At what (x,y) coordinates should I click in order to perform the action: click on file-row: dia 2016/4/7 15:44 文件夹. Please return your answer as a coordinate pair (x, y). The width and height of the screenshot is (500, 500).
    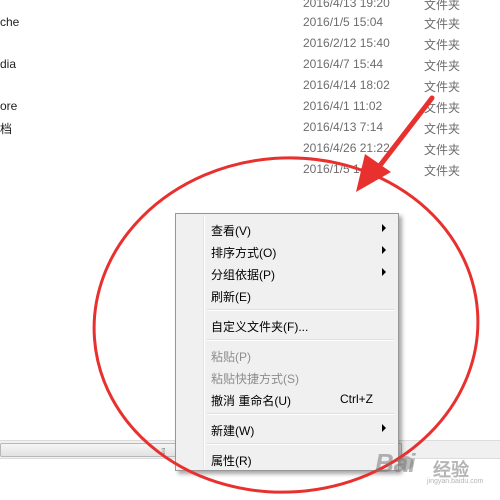
    Looking at the image, I should click on (250, 63).